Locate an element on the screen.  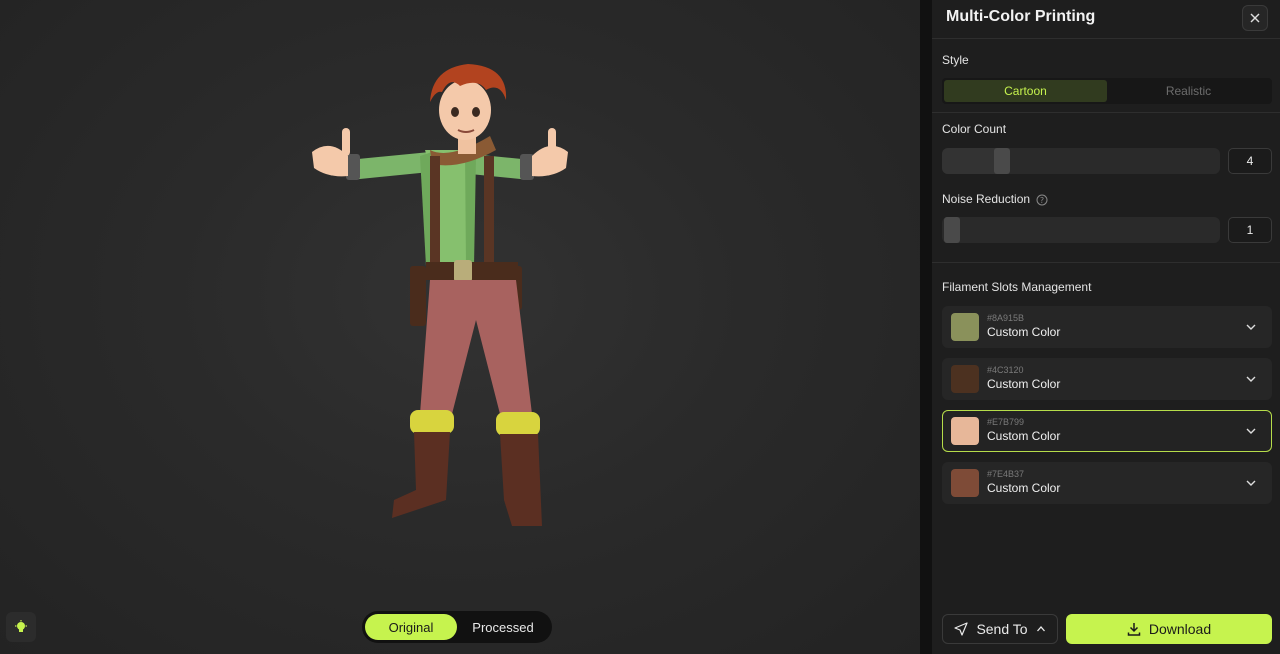
download-icon is located at coordinates (1134, 629).